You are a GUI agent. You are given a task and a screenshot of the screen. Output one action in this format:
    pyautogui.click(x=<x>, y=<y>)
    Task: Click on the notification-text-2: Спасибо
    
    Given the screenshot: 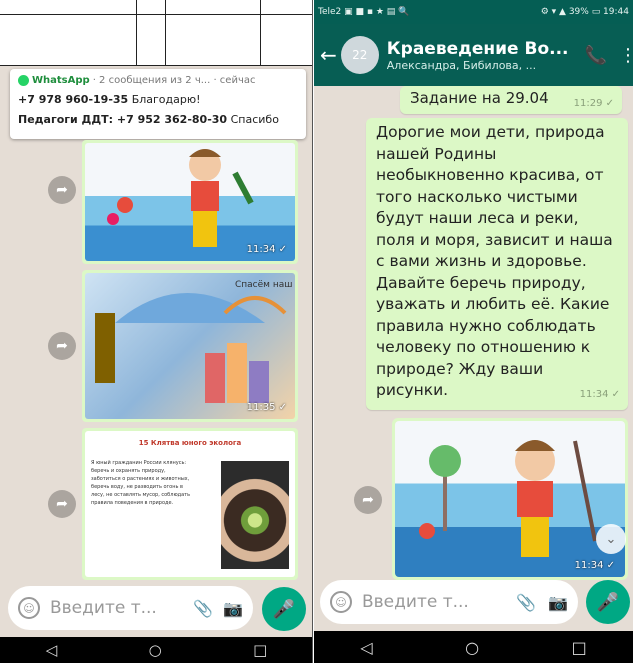 What is the action you would take?
    pyautogui.click(x=254, y=119)
    